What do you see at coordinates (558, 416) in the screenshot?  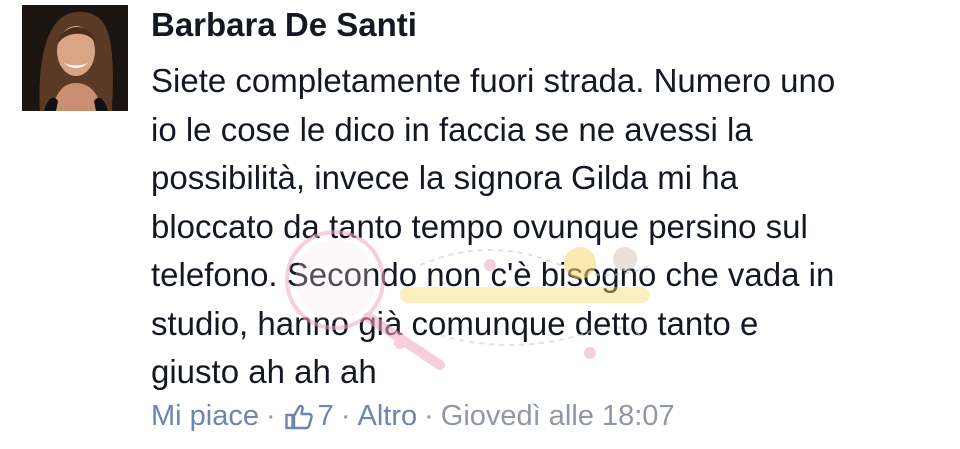 I see `comment-timestamp: Giovedì alle 18:07` at bounding box center [558, 416].